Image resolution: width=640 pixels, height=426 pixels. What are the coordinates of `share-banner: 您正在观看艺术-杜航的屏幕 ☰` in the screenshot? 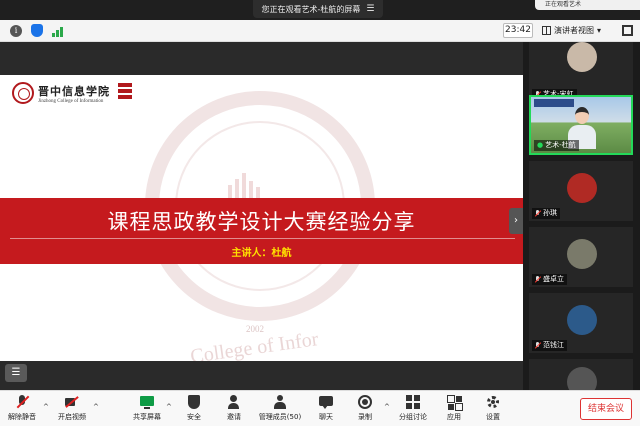 It's located at (318, 9).